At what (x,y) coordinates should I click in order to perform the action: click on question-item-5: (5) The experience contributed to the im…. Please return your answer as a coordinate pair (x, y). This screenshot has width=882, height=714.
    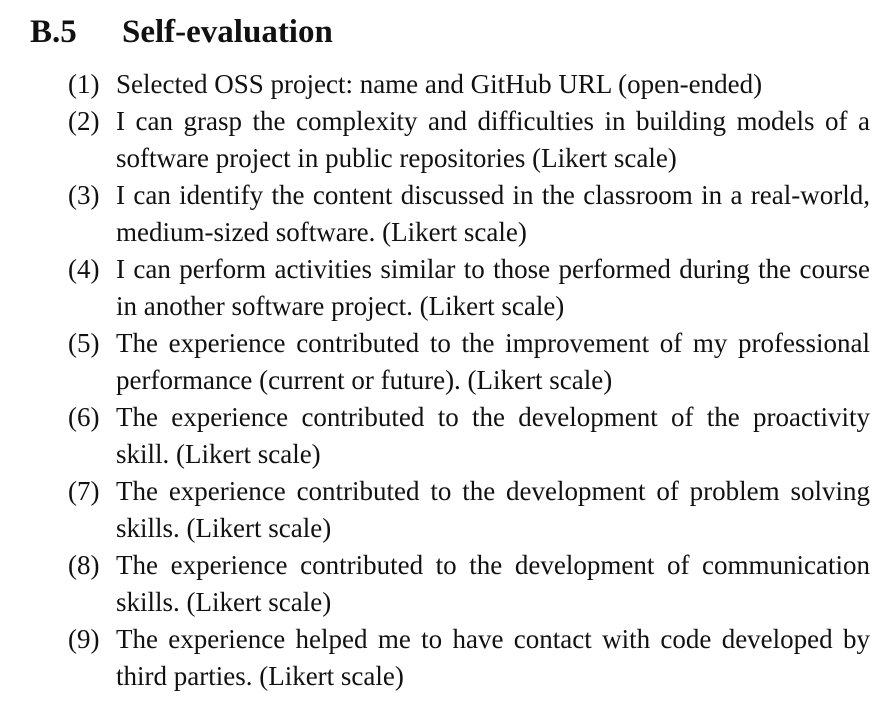
    Looking at the image, I should click on (450, 362).